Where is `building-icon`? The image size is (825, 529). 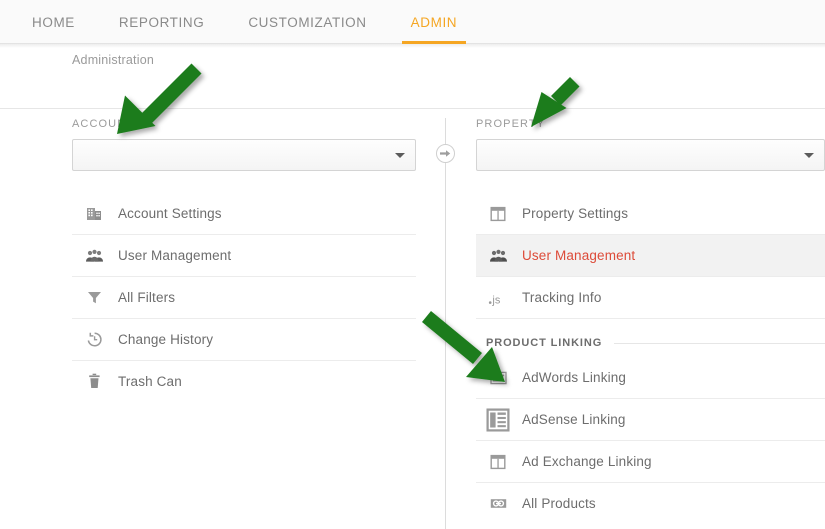
building-icon is located at coordinates (94, 214).